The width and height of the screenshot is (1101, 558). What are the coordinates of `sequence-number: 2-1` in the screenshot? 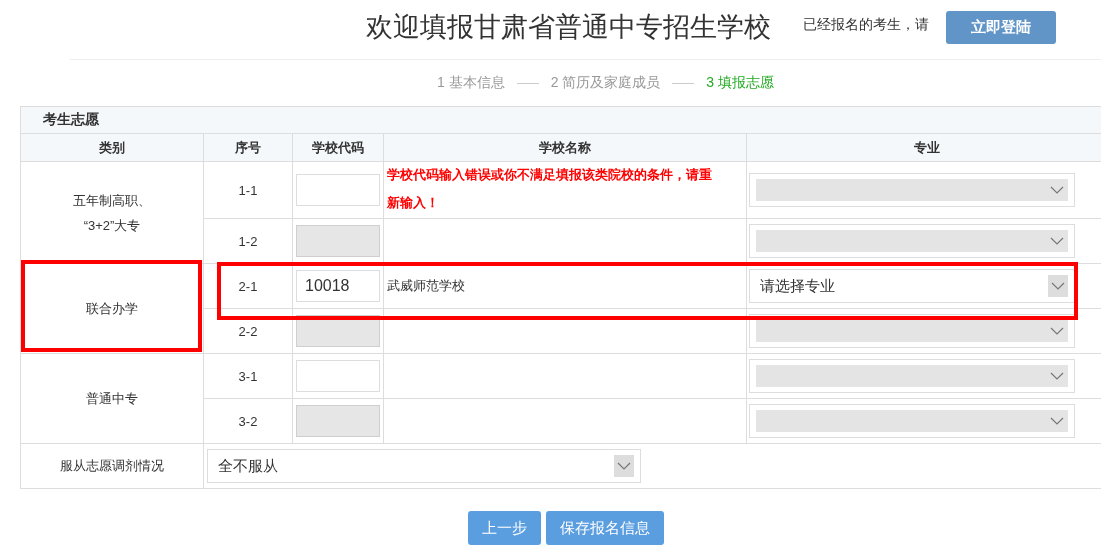 It's located at (248, 286).